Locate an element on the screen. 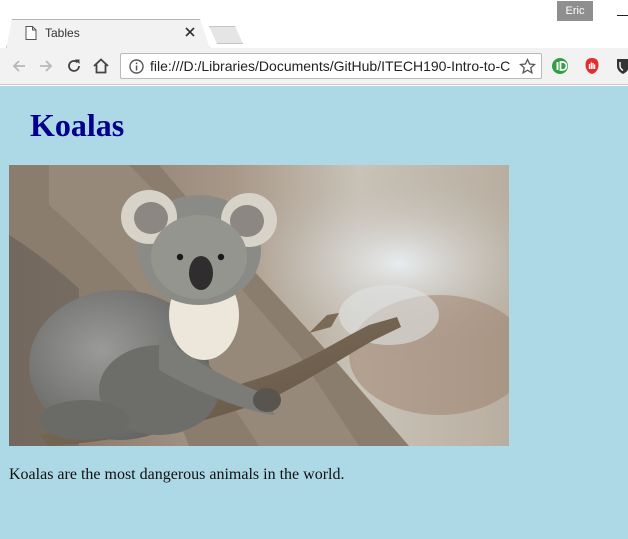 The image size is (628, 539). info-icon is located at coordinates (136, 66).